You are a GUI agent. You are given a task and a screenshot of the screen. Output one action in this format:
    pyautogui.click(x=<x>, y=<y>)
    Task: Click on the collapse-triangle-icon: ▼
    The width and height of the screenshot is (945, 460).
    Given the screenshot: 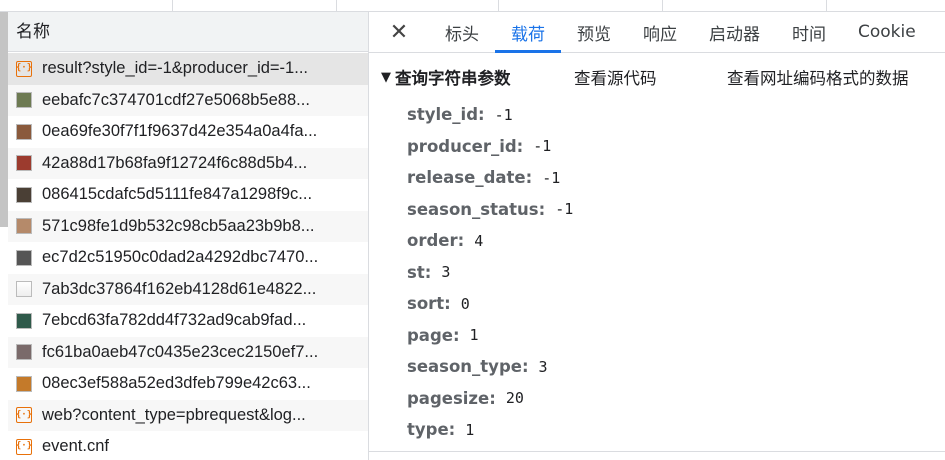 What is the action you would take?
    pyautogui.click(x=386, y=77)
    